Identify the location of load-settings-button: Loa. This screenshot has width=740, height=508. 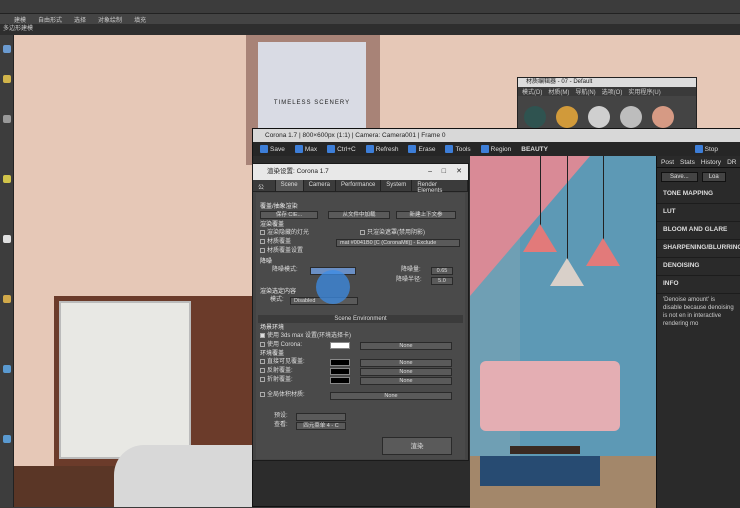
(713, 177).